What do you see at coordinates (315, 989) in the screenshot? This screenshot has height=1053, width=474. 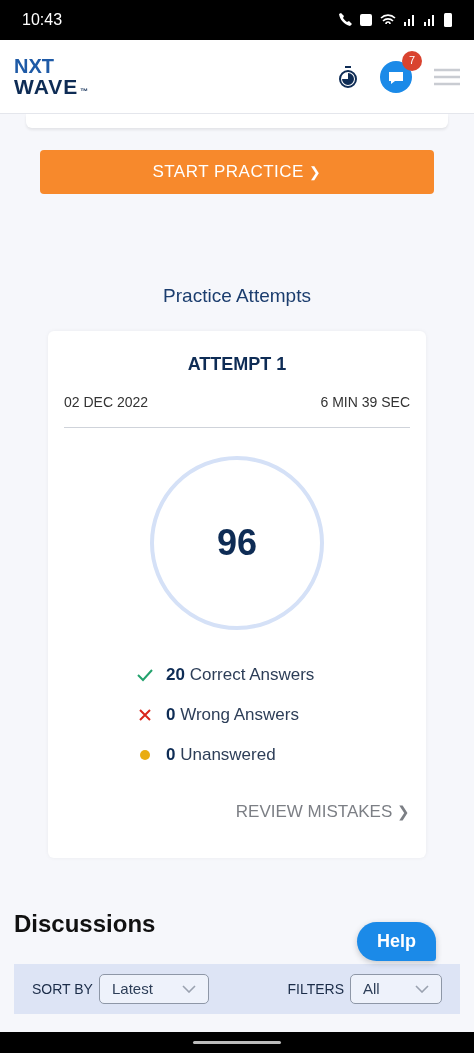 I see `filter-label: FILTERS` at bounding box center [315, 989].